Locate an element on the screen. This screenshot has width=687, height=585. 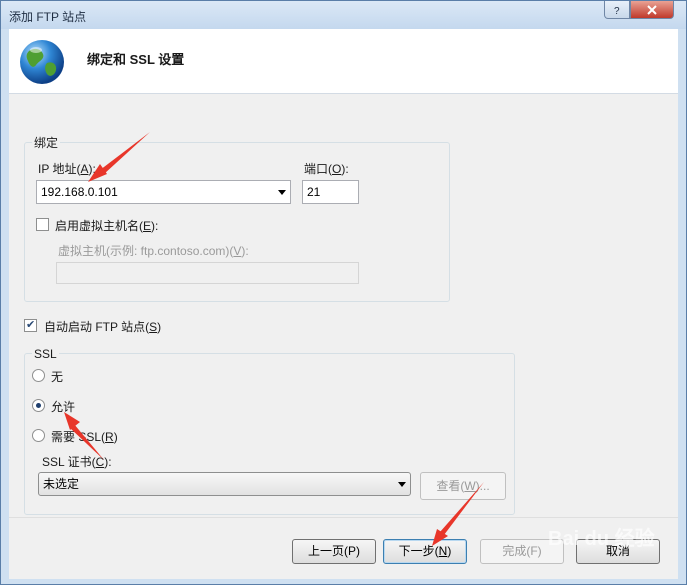
ssl-certificate-value: 未选定 is located at coordinates (61, 484).